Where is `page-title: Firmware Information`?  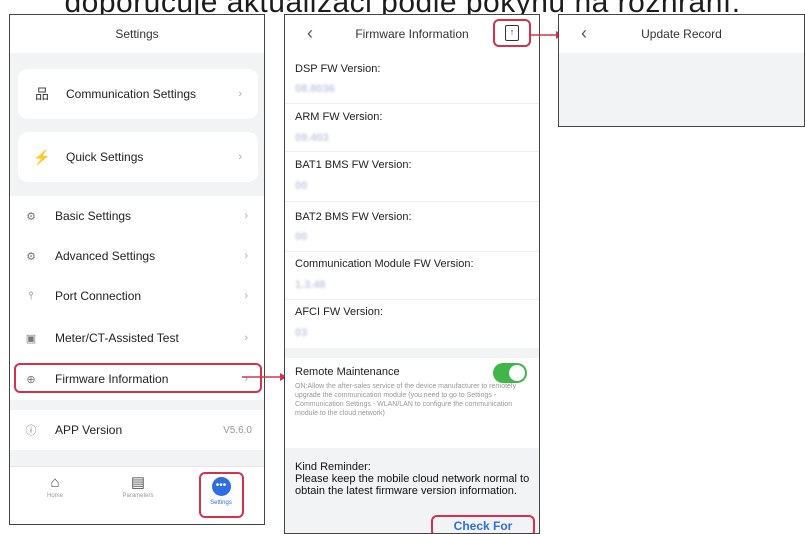 page-title: Firmware Information is located at coordinates (412, 34).